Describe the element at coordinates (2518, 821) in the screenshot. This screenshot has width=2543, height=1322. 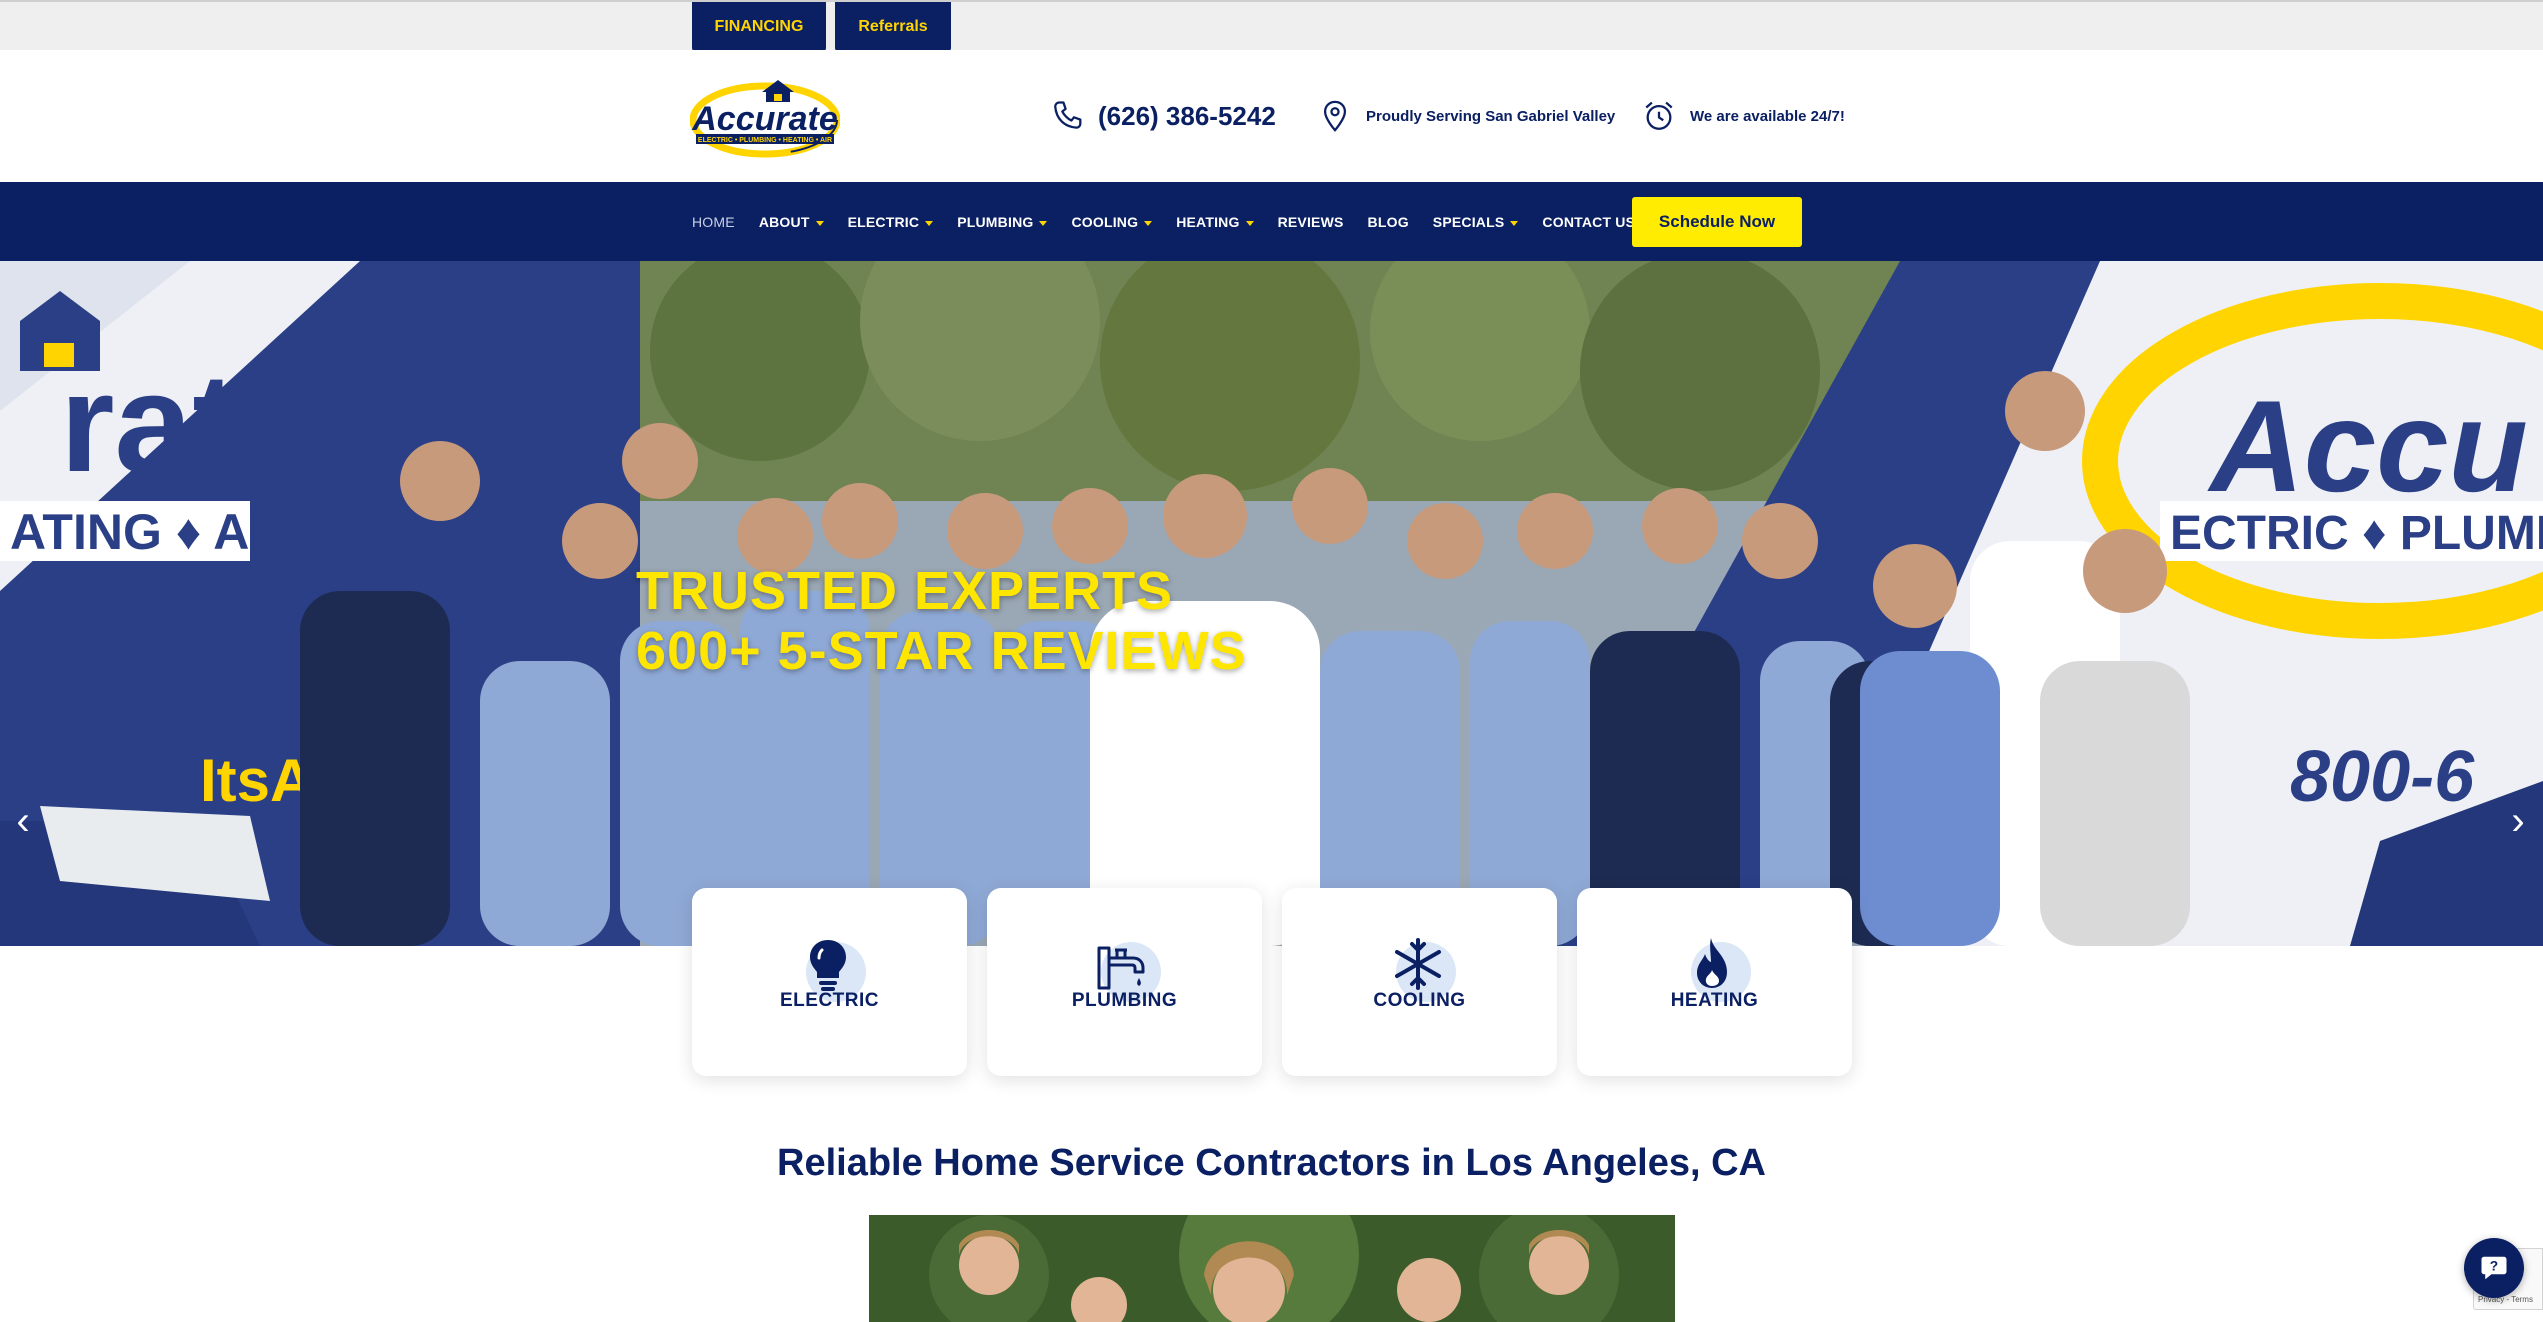
I see `slider-next-arrow: ›` at that location.